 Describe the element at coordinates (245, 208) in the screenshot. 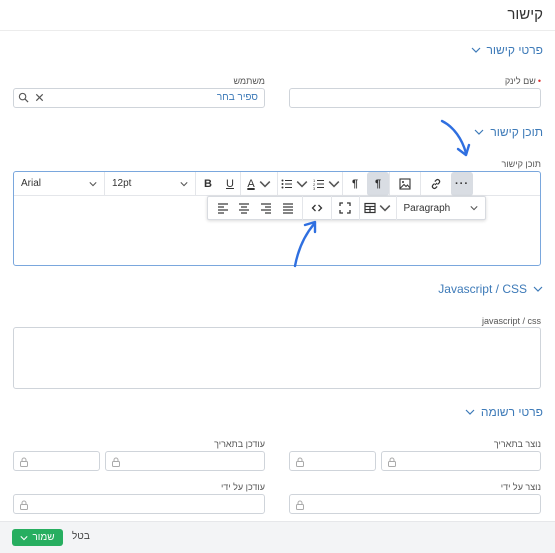

I see `align-center-icon` at that location.